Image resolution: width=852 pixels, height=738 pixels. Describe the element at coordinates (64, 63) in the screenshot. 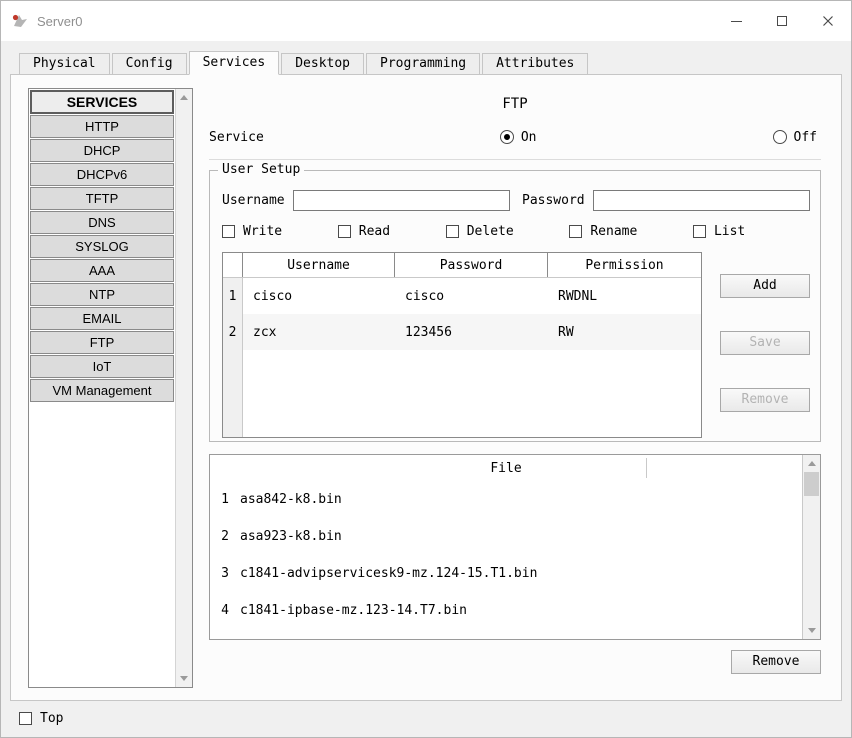

I see `tab-physical: Physical` at that location.